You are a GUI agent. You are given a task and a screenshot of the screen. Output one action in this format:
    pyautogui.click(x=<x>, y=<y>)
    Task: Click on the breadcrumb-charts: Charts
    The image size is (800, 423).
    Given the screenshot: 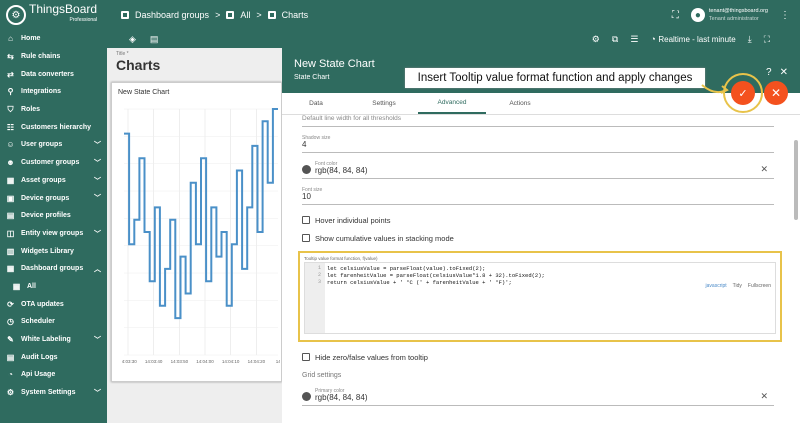 What is the action you would take?
    pyautogui.click(x=295, y=15)
    